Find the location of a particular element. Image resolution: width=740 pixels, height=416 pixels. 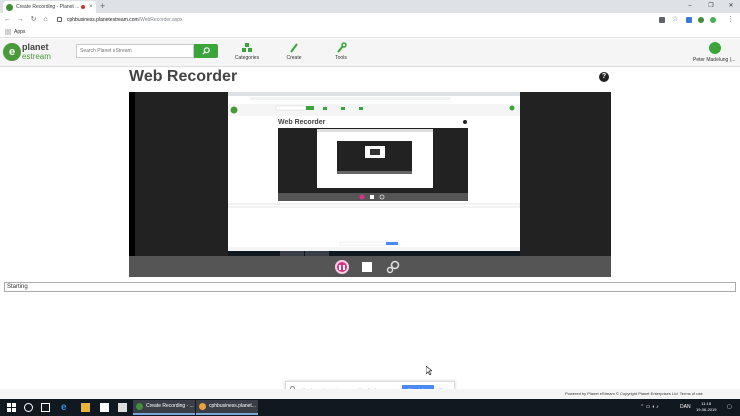

lock-icon is located at coordinates (59, 19).